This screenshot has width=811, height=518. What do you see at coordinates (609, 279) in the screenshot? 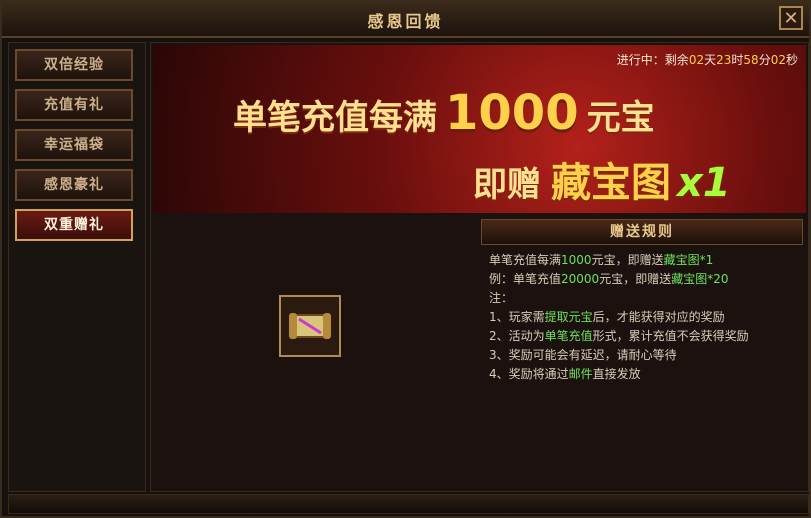
I see `rule-line: 例：单笔充值20000元宝，即赠送藏宝图*20` at bounding box center [609, 279].